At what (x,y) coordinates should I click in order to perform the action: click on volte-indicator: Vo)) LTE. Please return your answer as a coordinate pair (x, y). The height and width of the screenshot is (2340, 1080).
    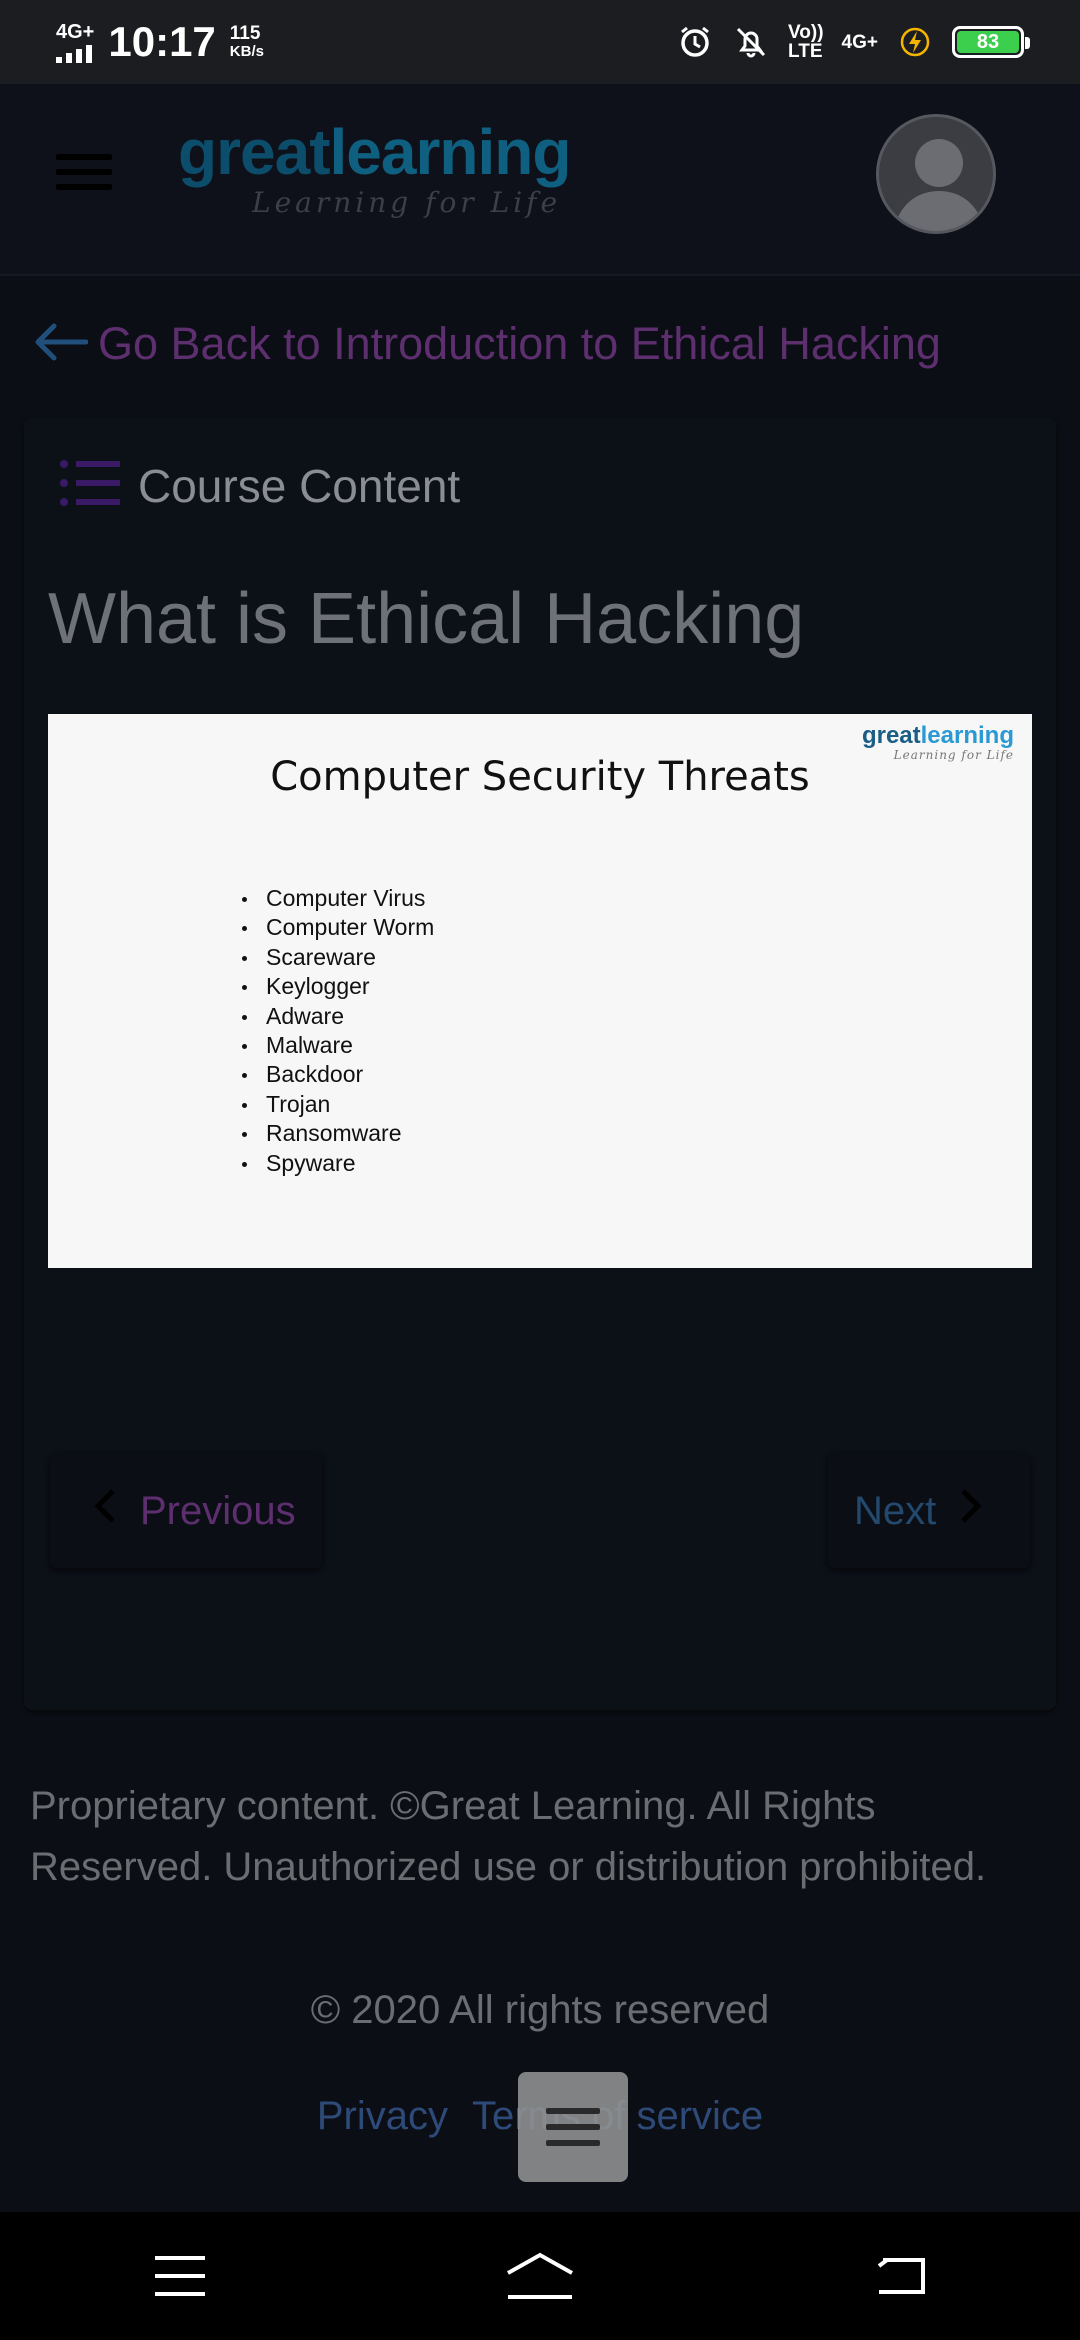
    Looking at the image, I should click on (806, 42).